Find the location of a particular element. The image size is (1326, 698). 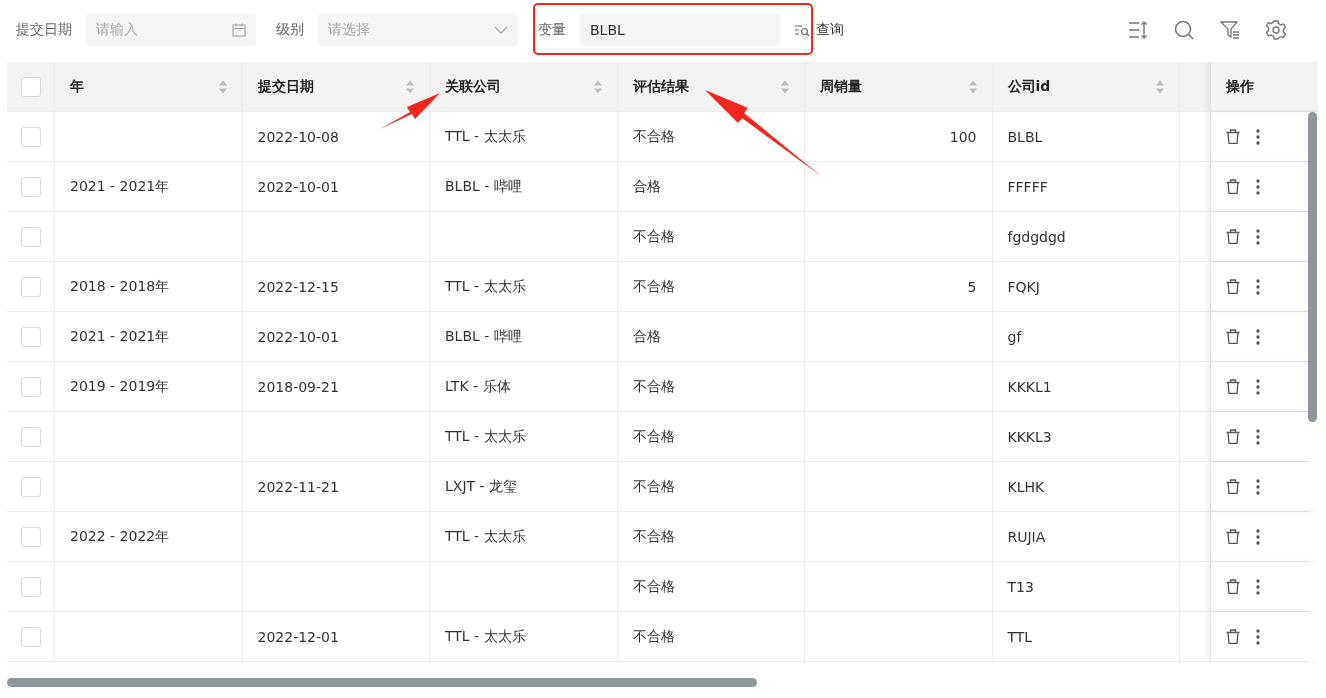

calendar-icon is located at coordinates (239, 30).